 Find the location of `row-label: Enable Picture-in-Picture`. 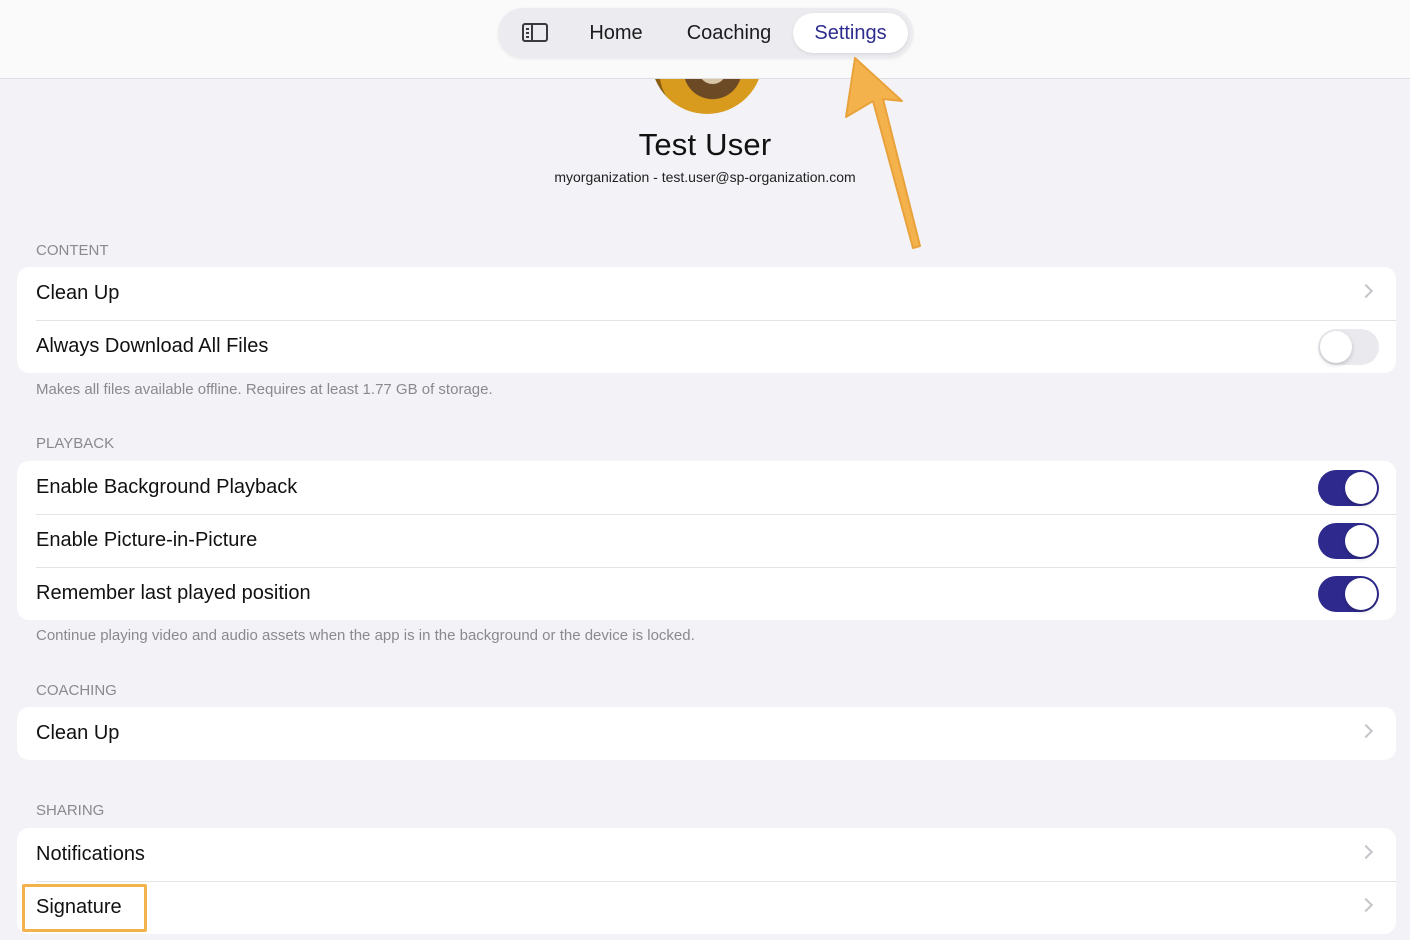

row-label: Enable Picture-in-Picture is located at coordinates (147, 540).